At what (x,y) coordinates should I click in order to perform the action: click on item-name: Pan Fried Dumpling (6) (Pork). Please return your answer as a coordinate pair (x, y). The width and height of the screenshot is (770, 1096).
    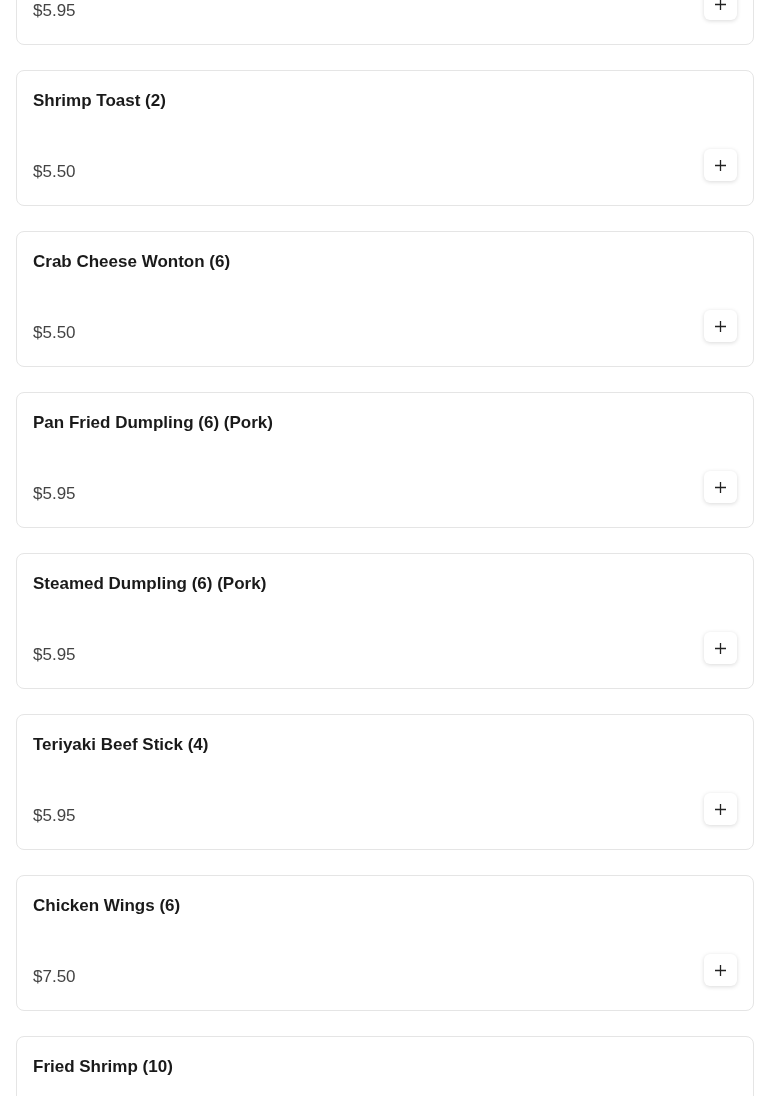
    Looking at the image, I should click on (153, 423).